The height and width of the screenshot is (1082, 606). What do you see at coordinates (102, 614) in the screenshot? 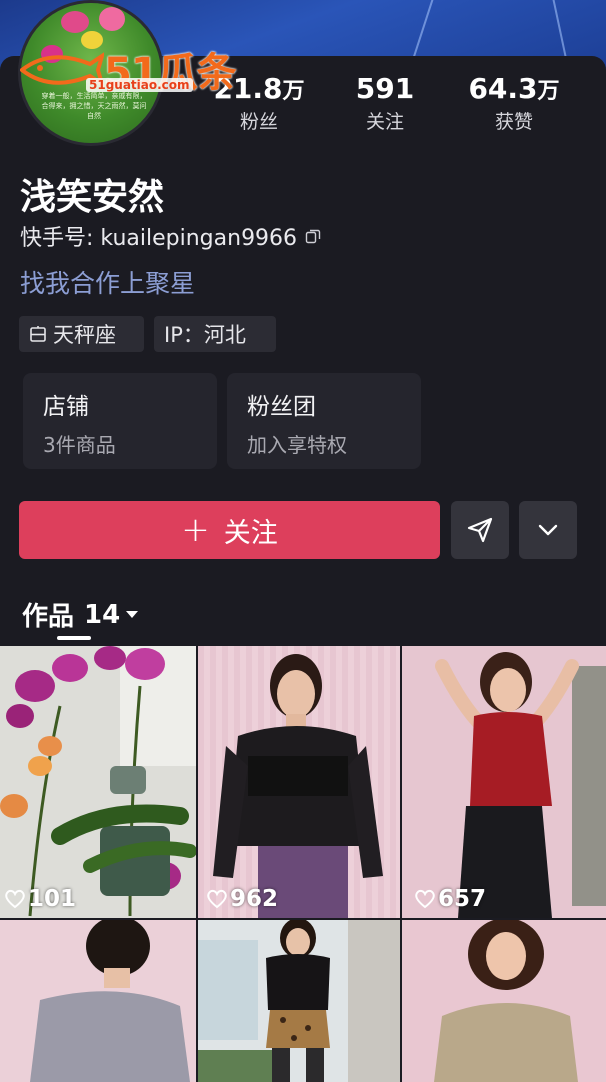
I see `works-count: 14` at bounding box center [102, 614].